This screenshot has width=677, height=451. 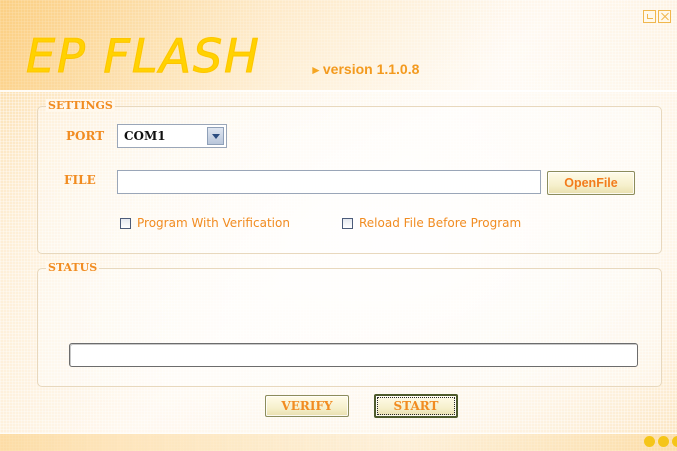 I want to click on start-button: START, so click(x=416, y=406).